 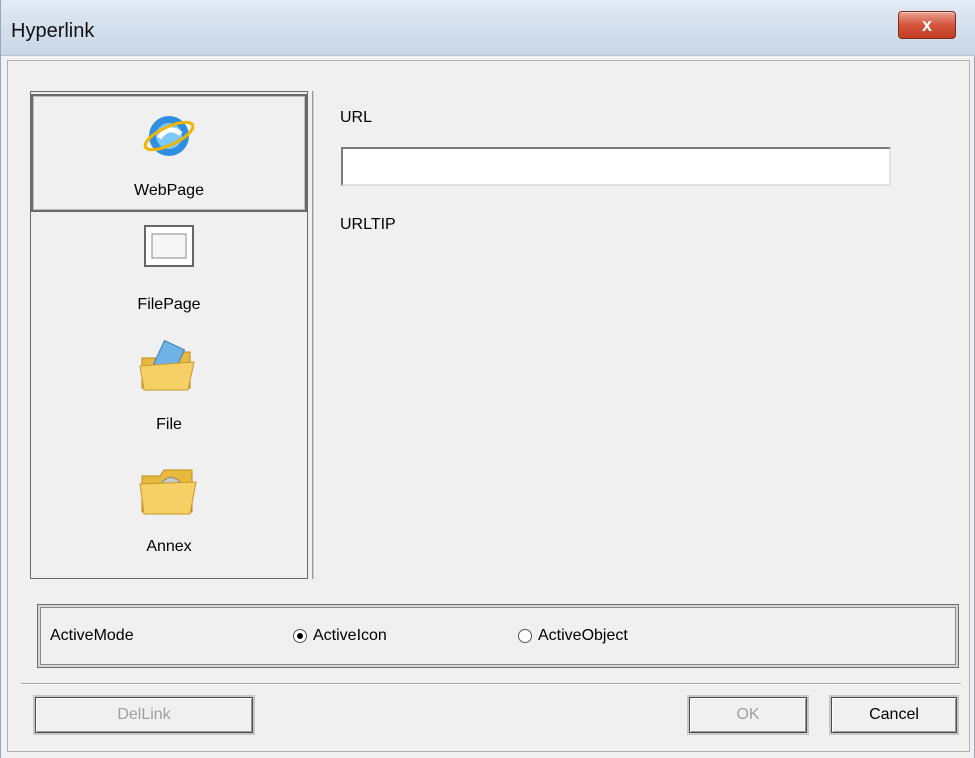 What do you see at coordinates (748, 715) in the screenshot?
I see `ok-button: OK` at bounding box center [748, 715].